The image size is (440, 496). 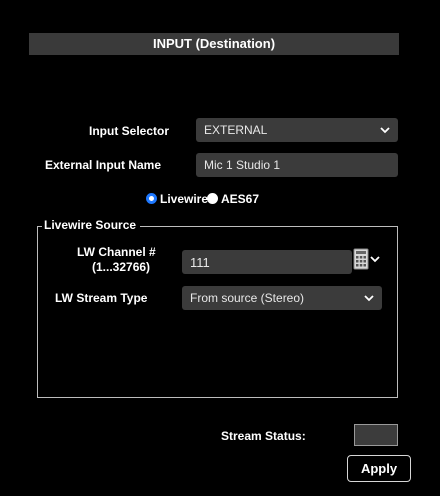 I want to click on lw-channel-value: 111, so click(x=200, y=262).